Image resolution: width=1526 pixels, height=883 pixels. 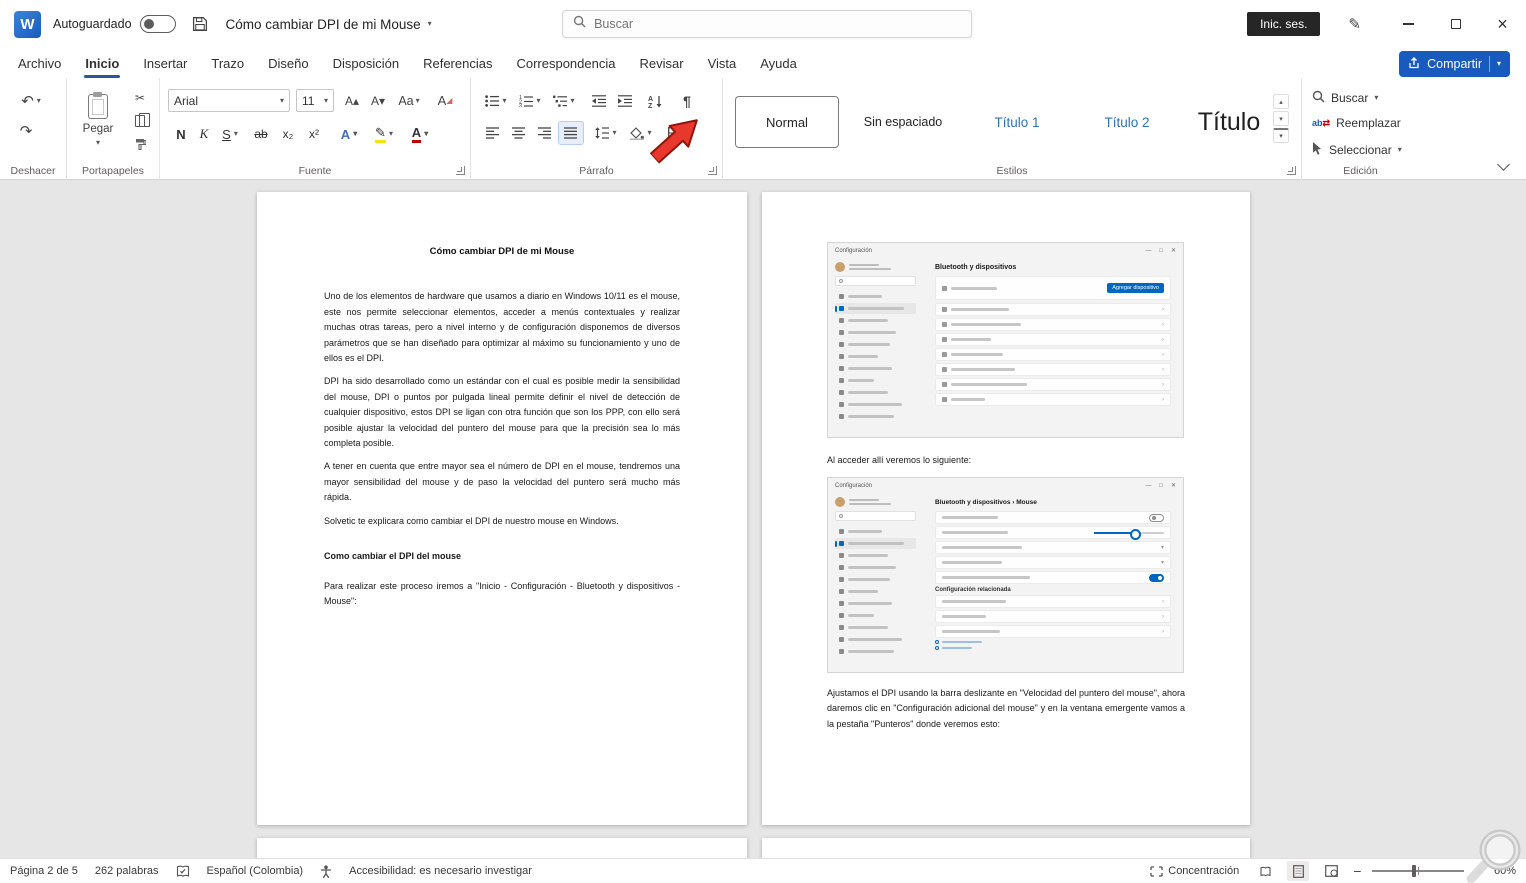 I want to click on zoom-slider-handle, so click(x=1414, y=871).